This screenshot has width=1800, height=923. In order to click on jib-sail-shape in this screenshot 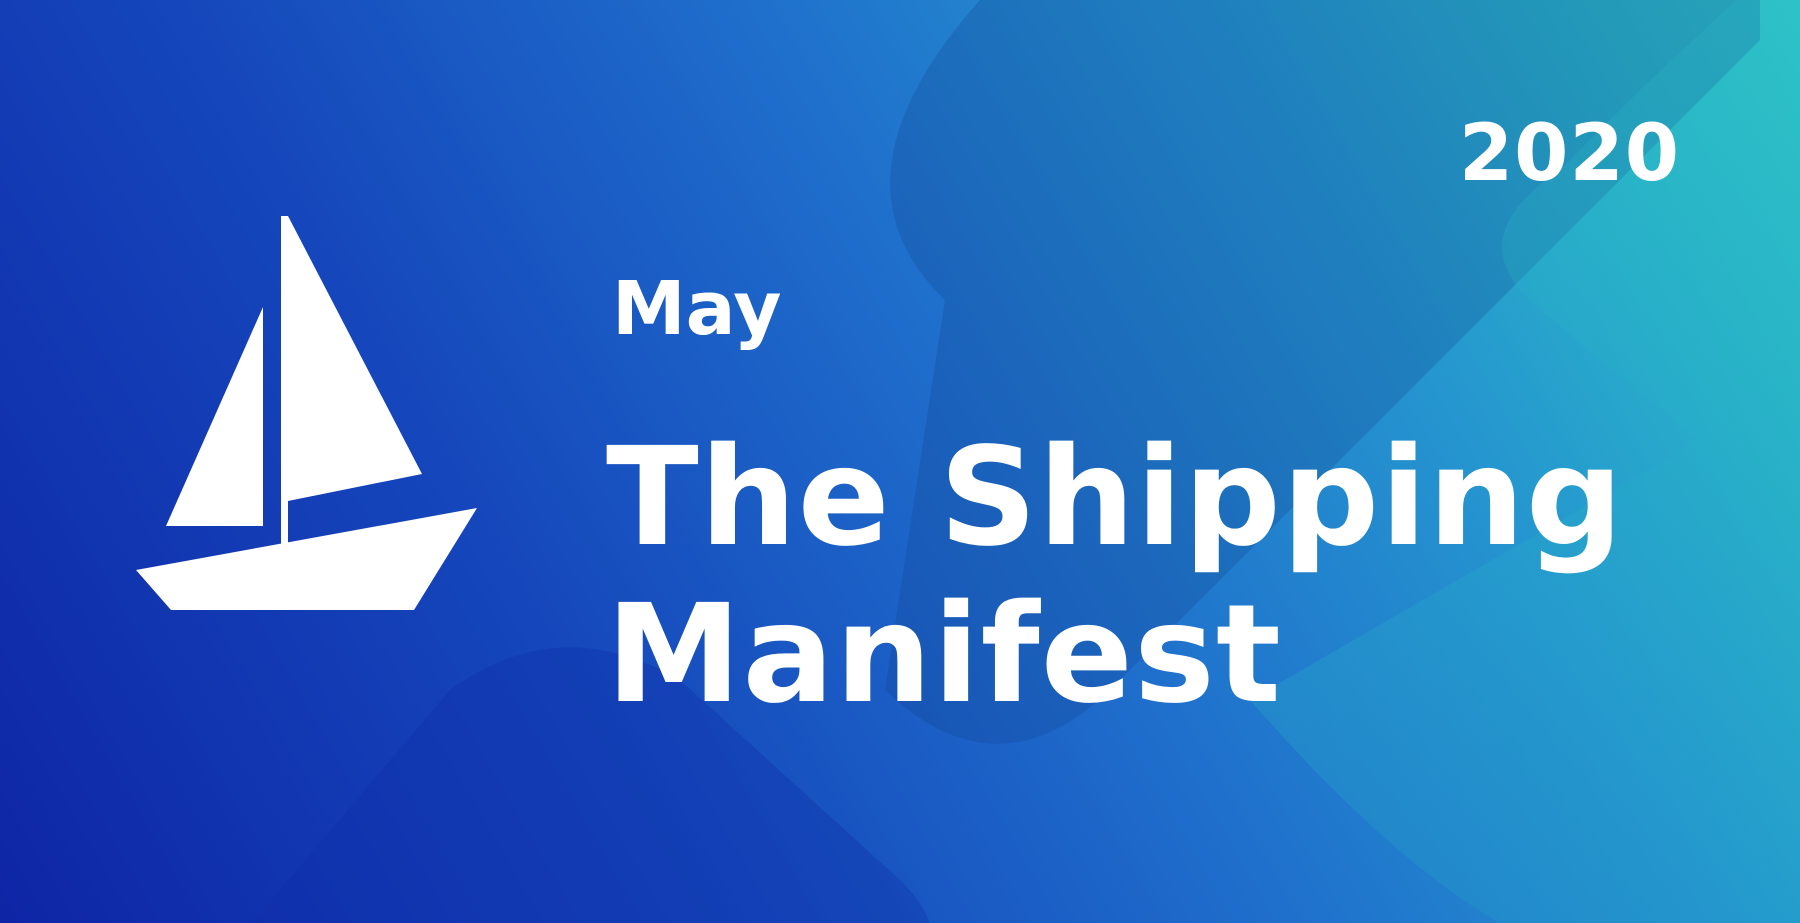, I will do `click(214, 416)`.